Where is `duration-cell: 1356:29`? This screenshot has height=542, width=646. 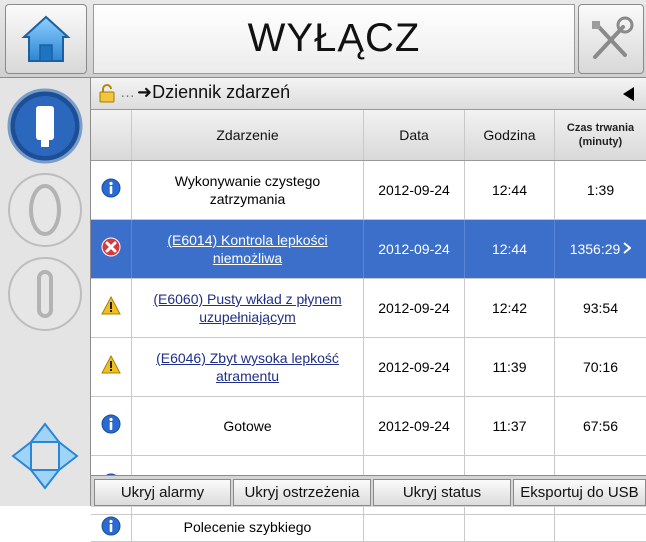
duration-cell: 1356:29 is located at coordinates (600, 249).